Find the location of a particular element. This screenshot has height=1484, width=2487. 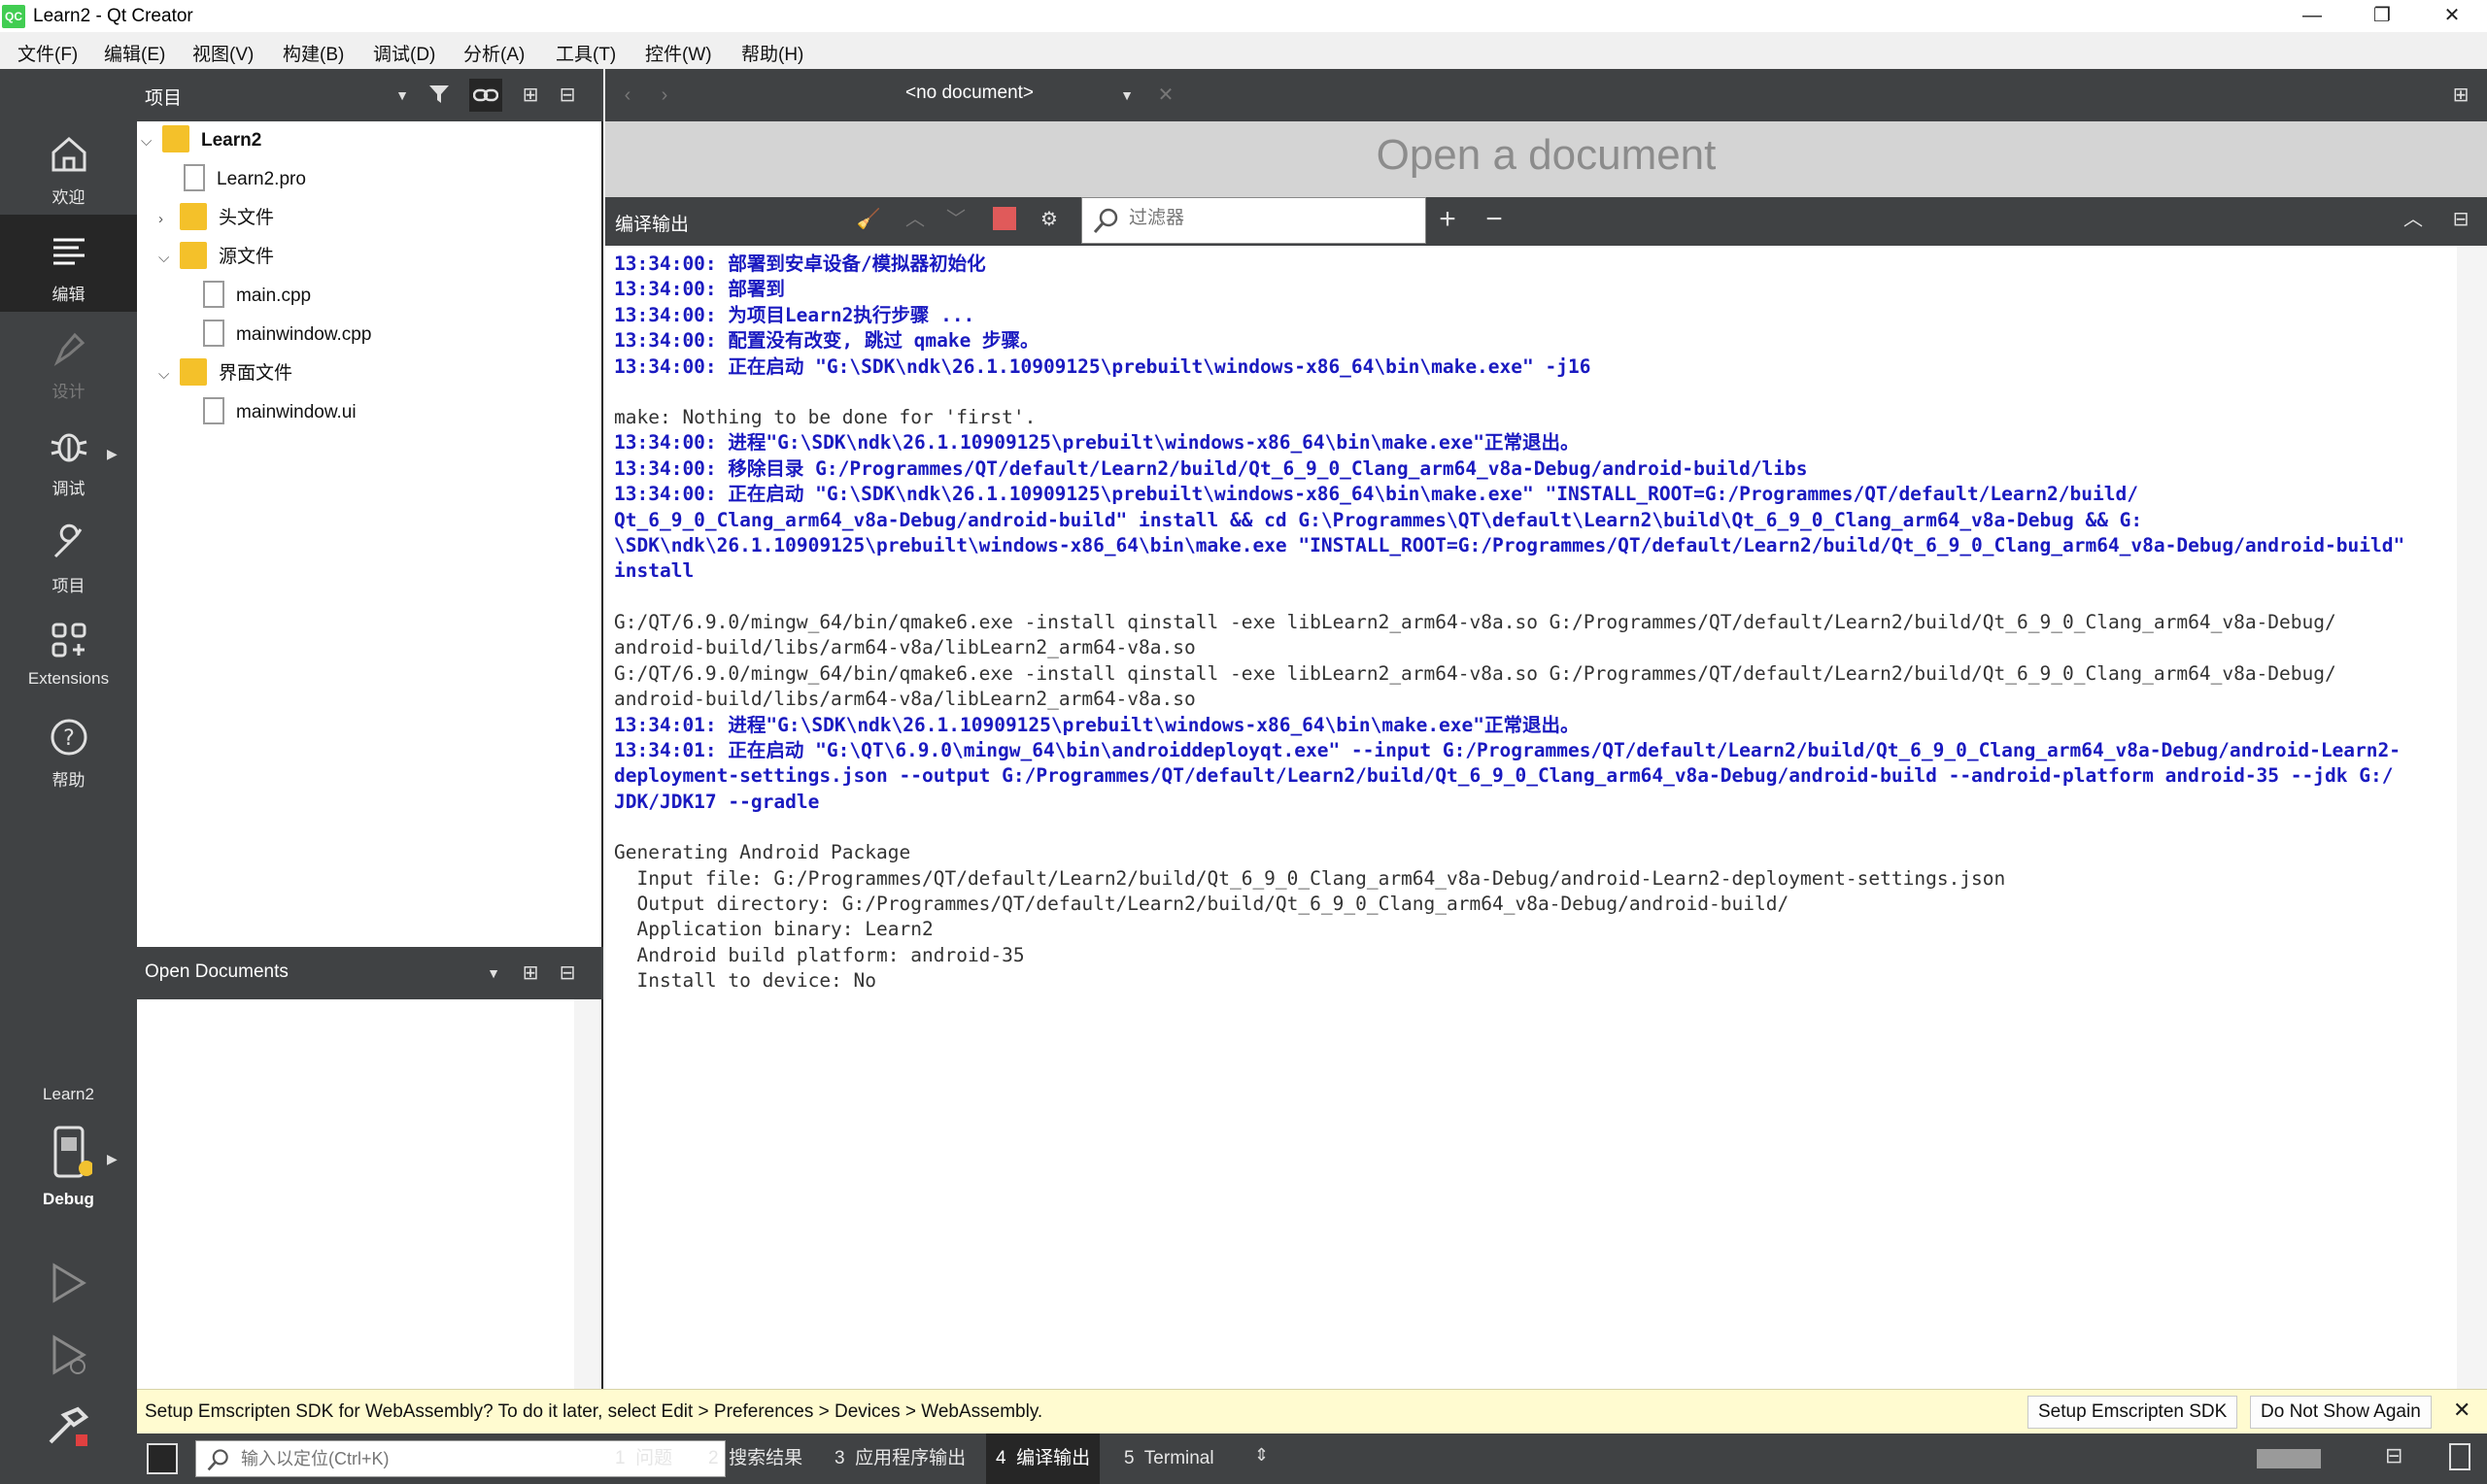

zoom-out-icon: − is located at coordinates (1494, 219).